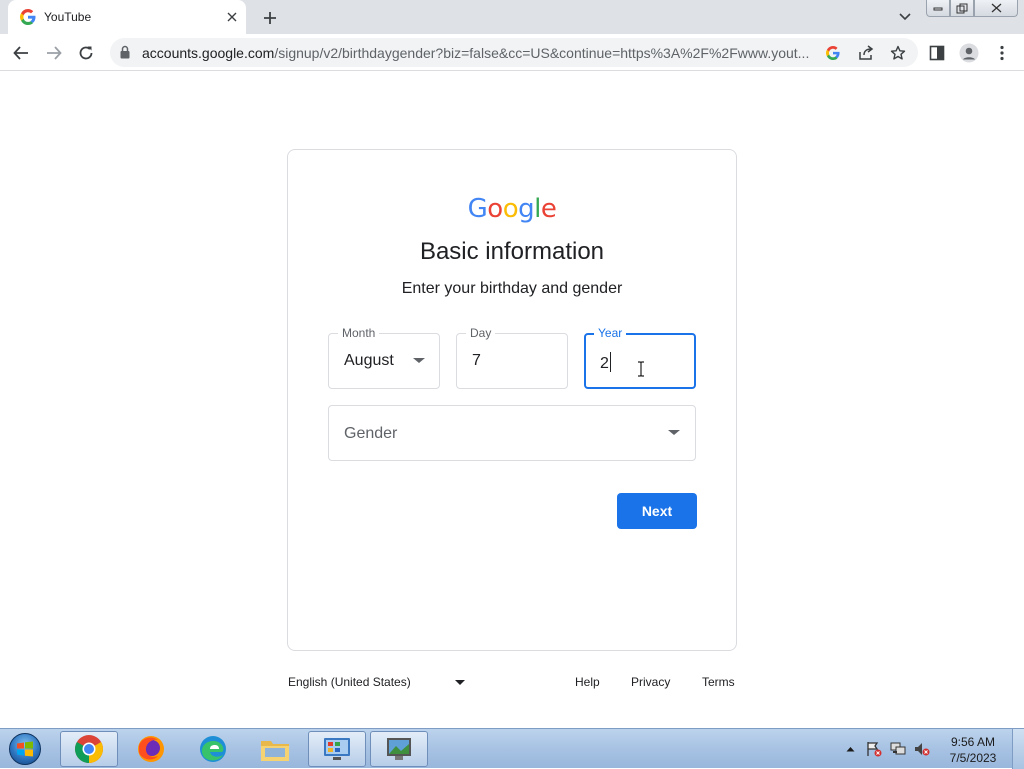 Image resolution: width=1024 pixels, height=769 pixels. Describe the element at coordinates (973, 742) in the screenshot. I see `clock-time: 9:56 AM` at that location.